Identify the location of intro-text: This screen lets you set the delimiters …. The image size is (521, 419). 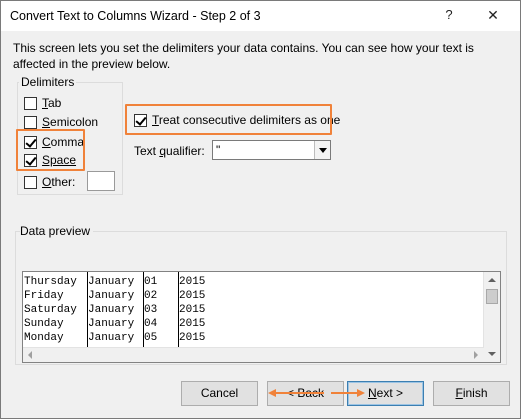
(243, 56).